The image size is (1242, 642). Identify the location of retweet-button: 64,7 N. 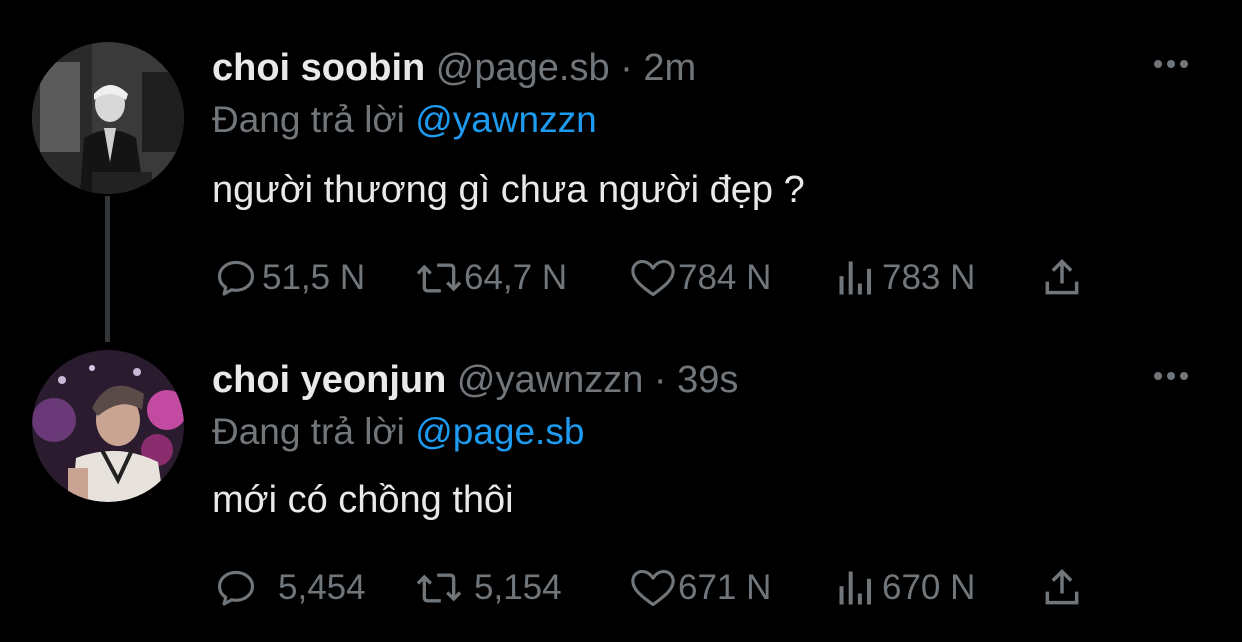
(490, 278).